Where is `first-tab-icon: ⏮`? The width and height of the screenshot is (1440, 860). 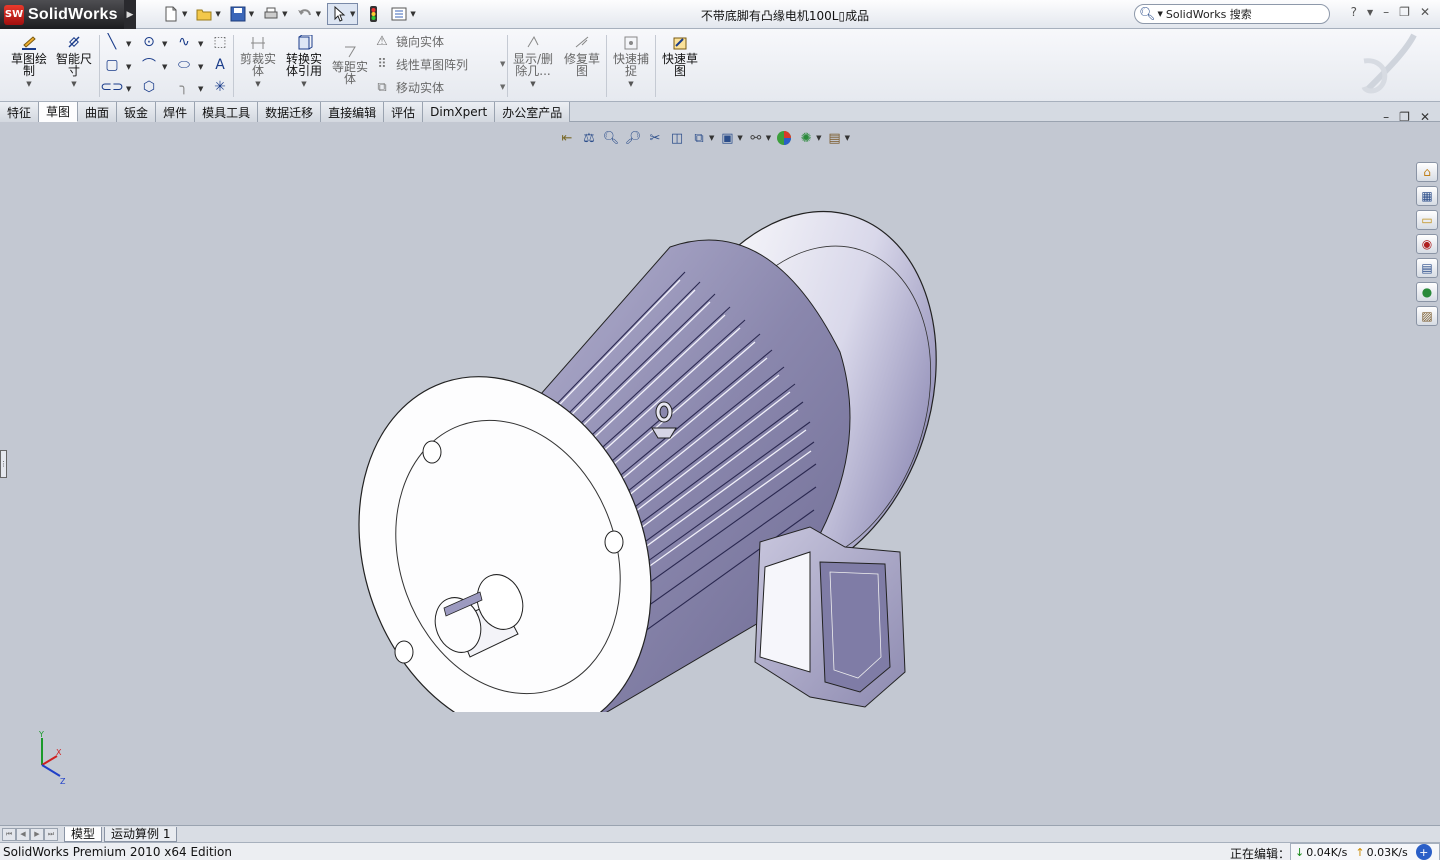 first-tab-icon: ⏮ is located at coordinates (9, 834).